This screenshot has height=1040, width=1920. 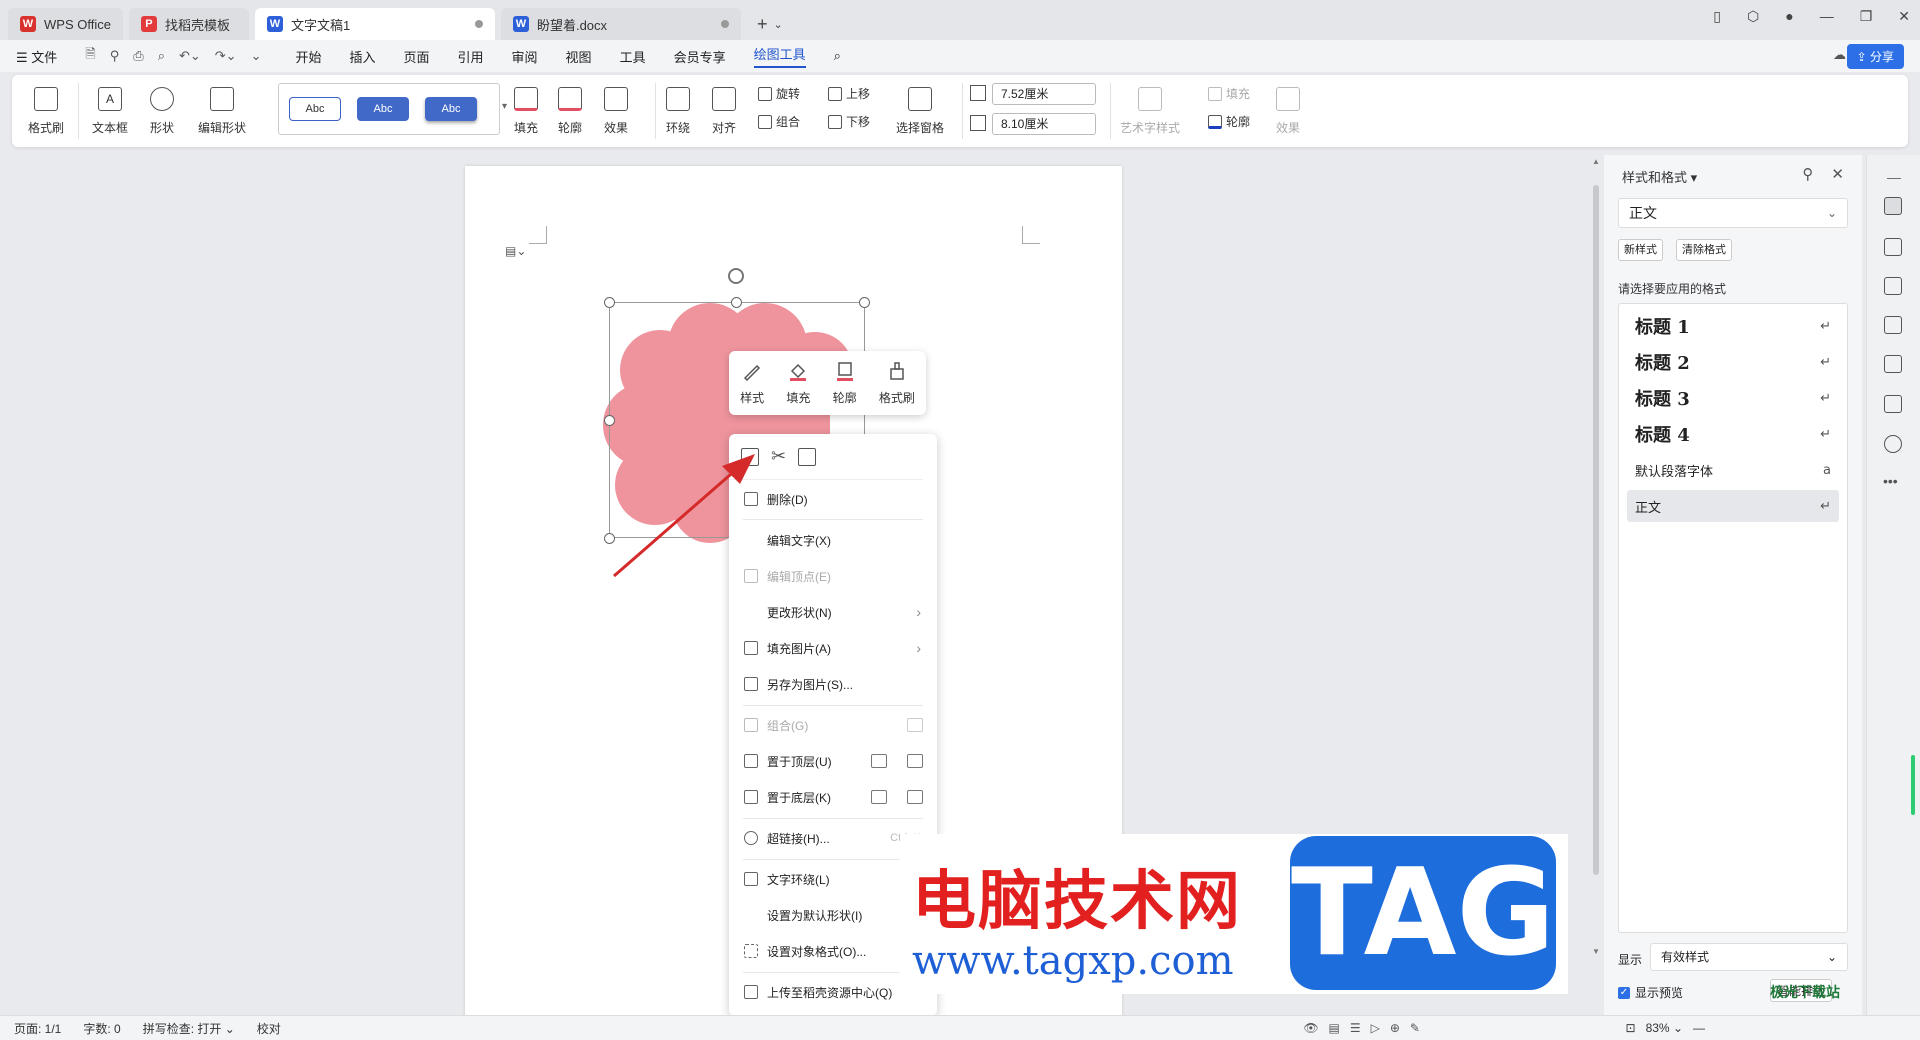 I want to click on help-icon, so click(x=1893, y=444).